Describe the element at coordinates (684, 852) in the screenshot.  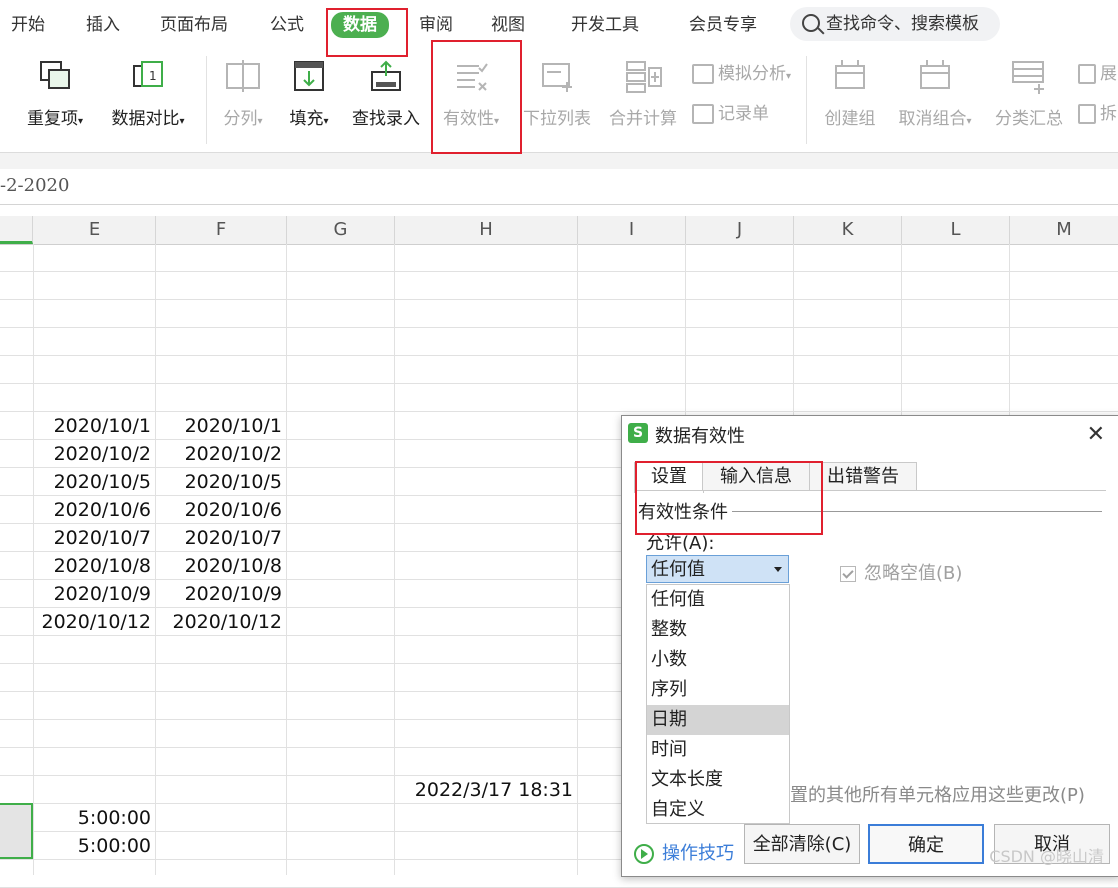
I see `tips-link: 操作技巧` at that location.